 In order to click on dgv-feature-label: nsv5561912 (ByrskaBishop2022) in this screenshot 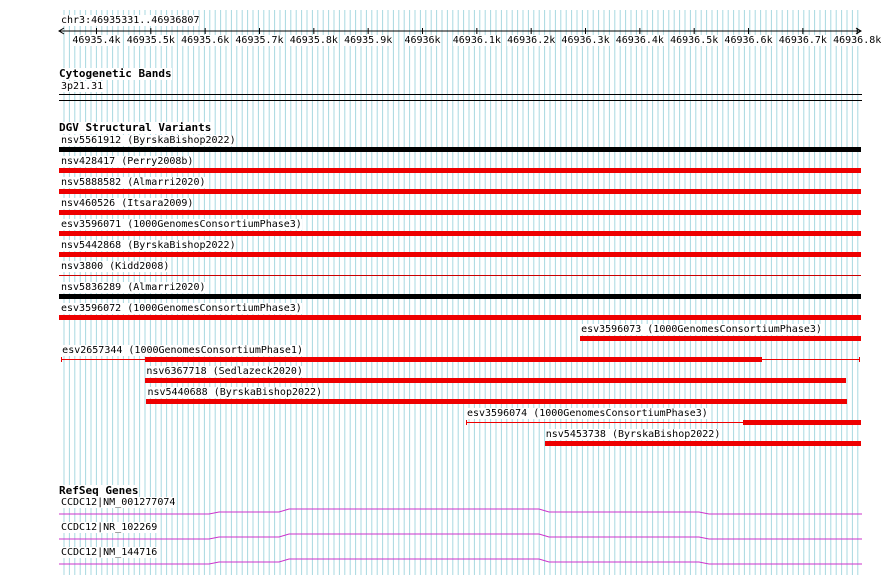, I will do `click(148, 140)`.